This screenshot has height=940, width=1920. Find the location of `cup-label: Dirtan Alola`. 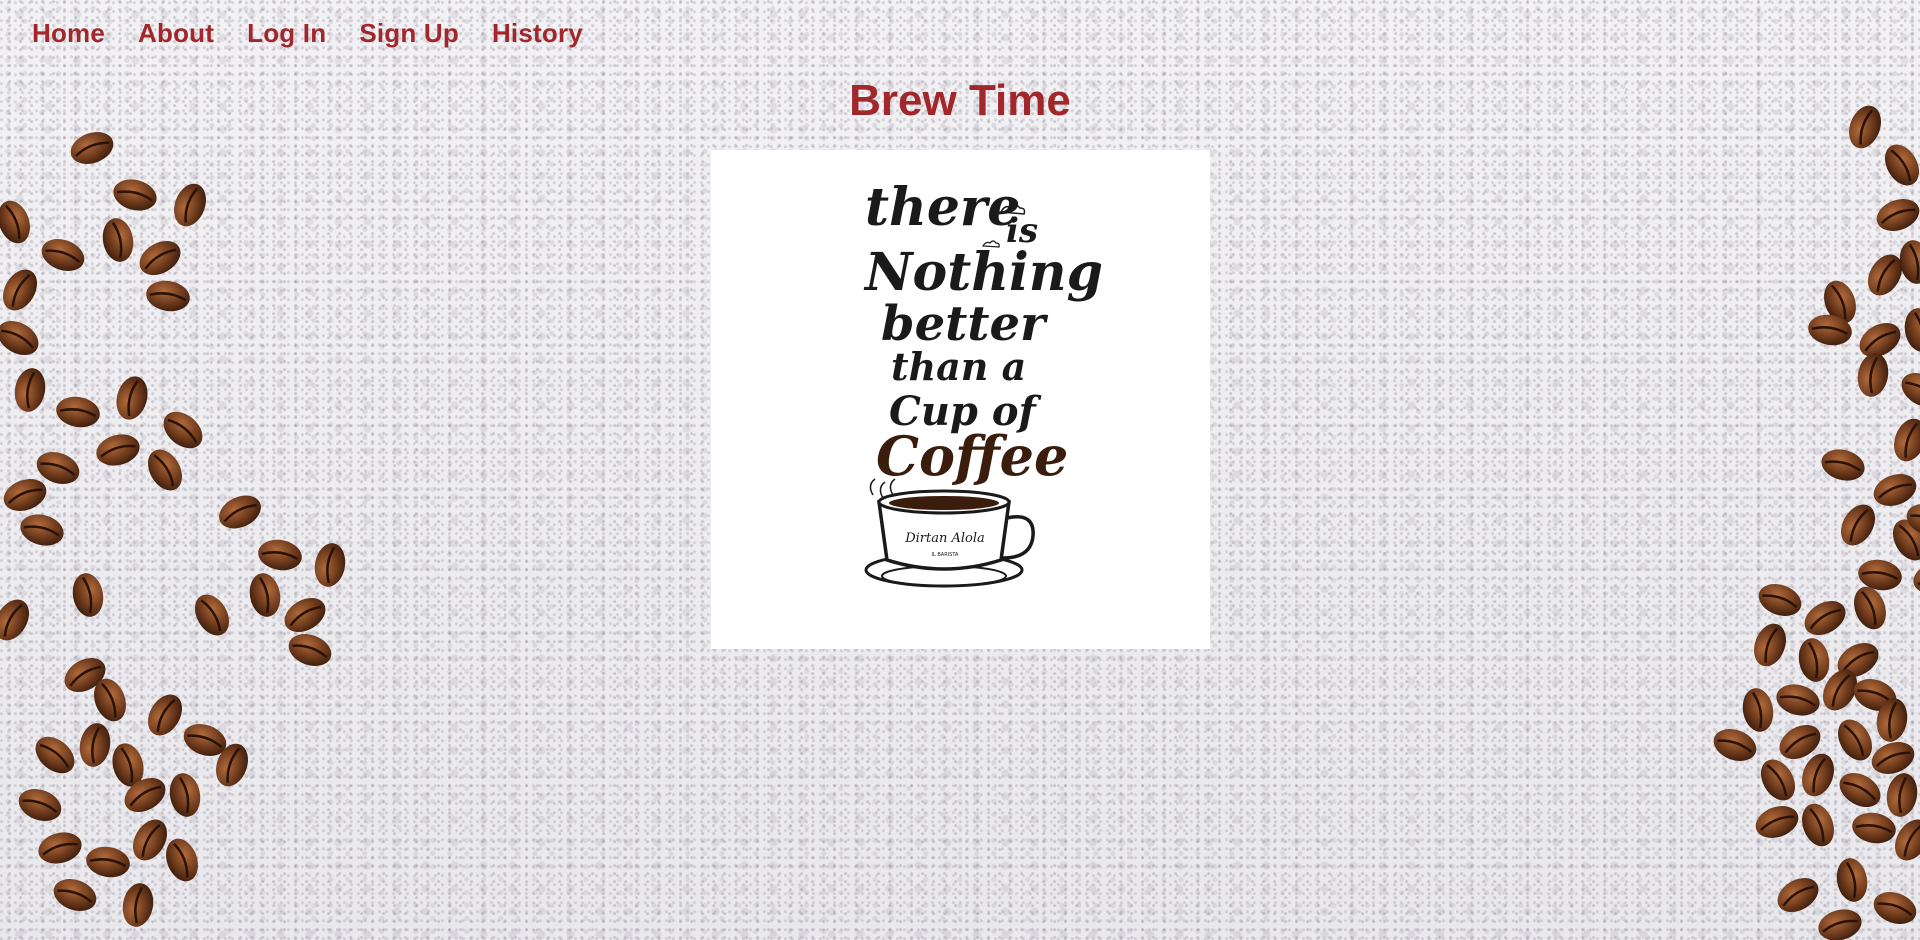

cup-label: Dirtan Alola is located at coordinates (944, 538).